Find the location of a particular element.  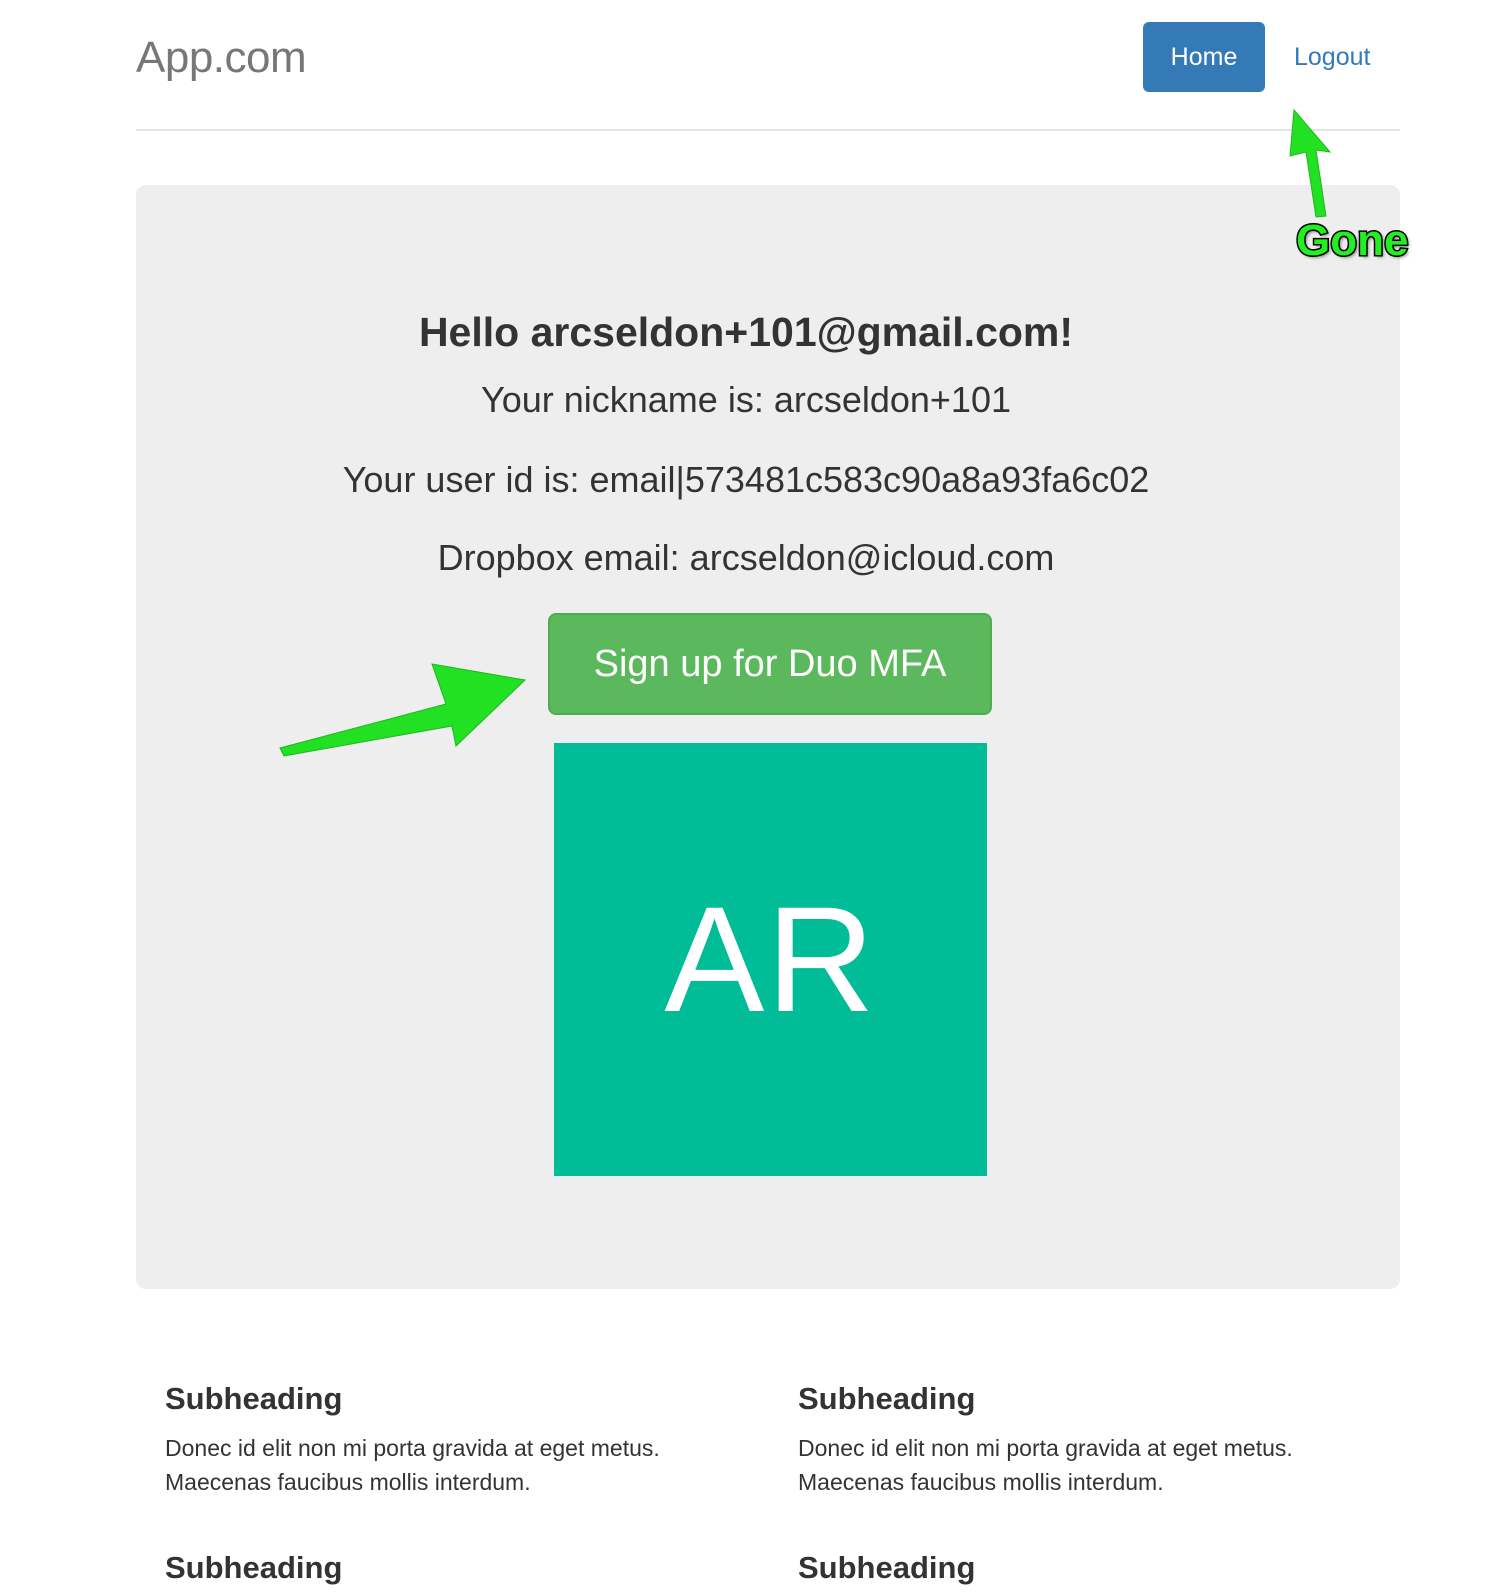

nav-home-button: Home is located at coordinates (1204, 57).